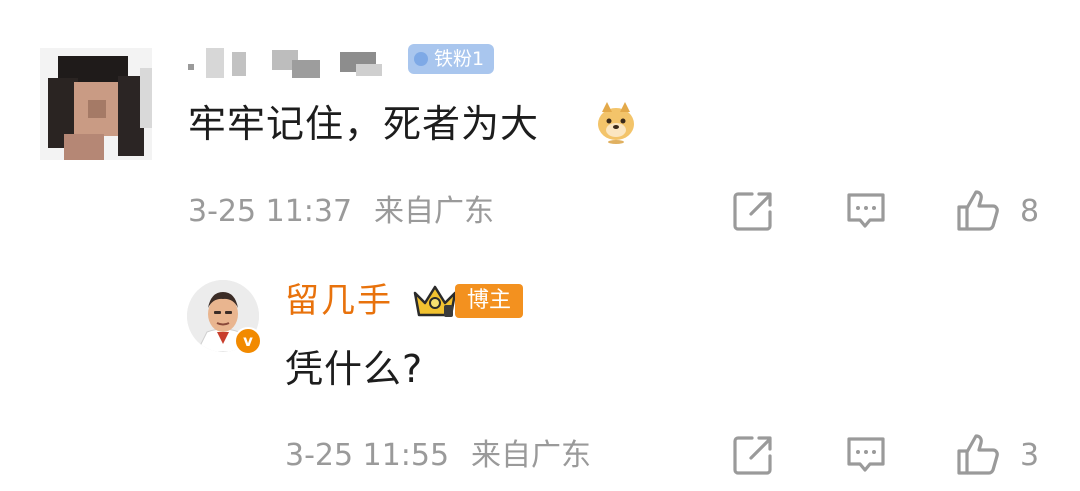 The width and height of the screenshot is (1080, 491). I want to click on blogger-badge: 博主, so click(489, 301).